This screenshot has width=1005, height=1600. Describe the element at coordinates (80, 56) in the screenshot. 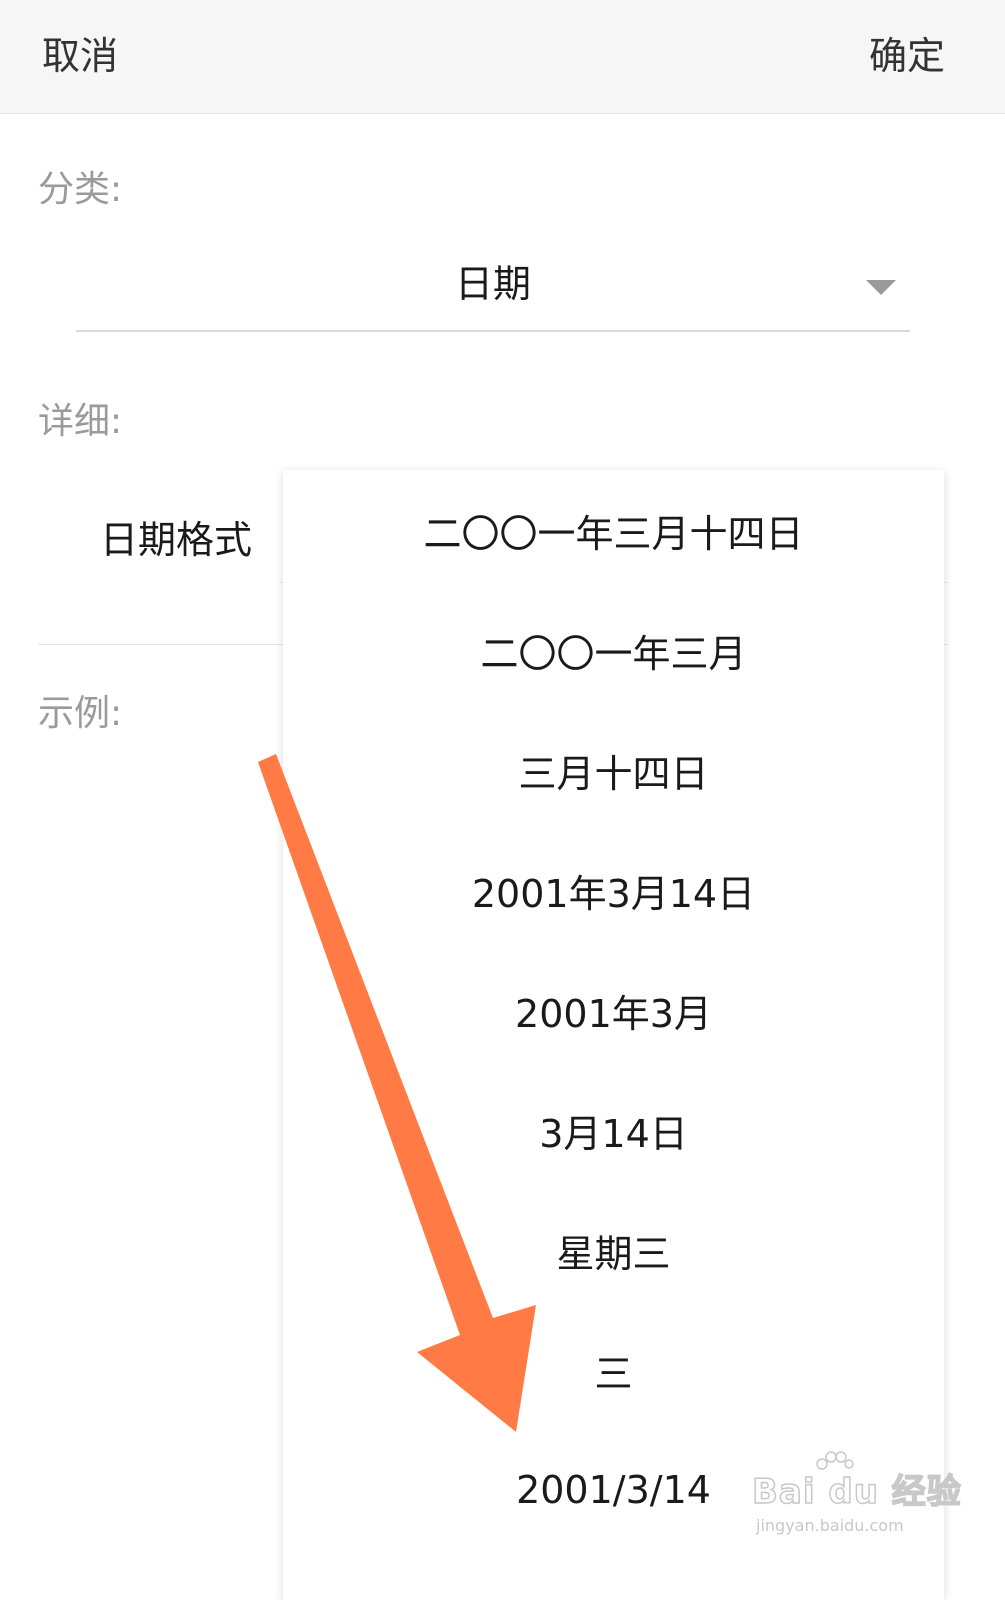

I see `cancel-button: 取消` at that location.